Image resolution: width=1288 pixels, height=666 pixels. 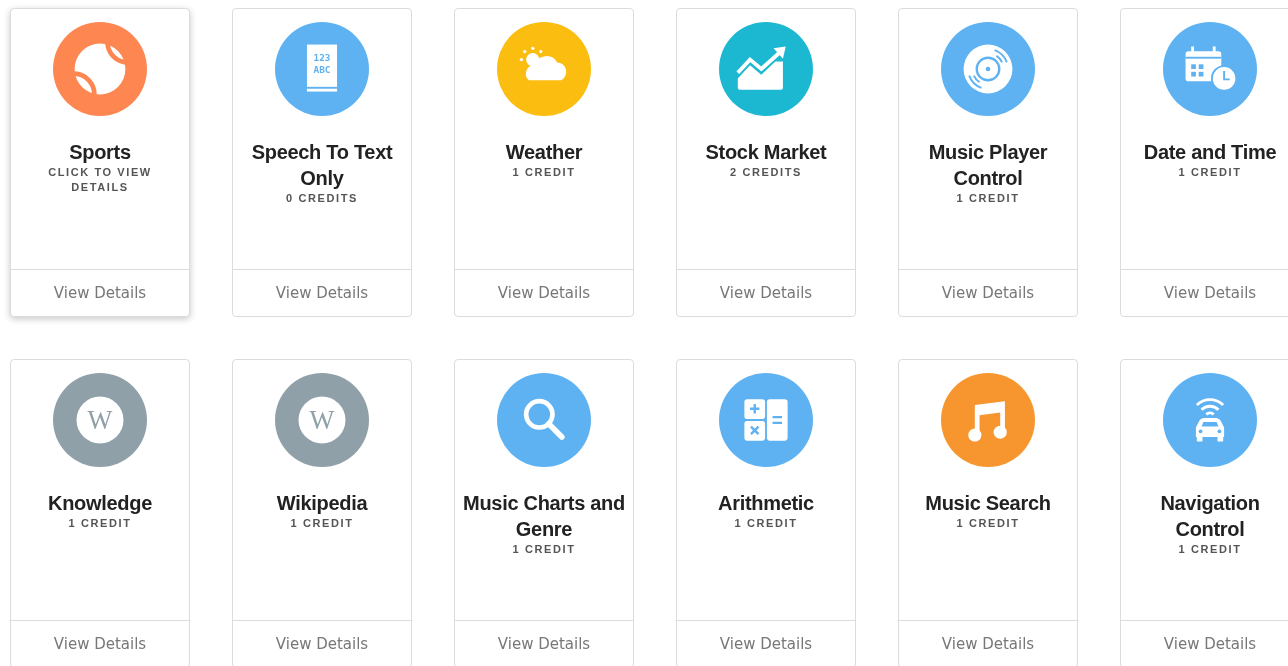 I want to click on skill-title: Weather, so click(x=544, y=152).